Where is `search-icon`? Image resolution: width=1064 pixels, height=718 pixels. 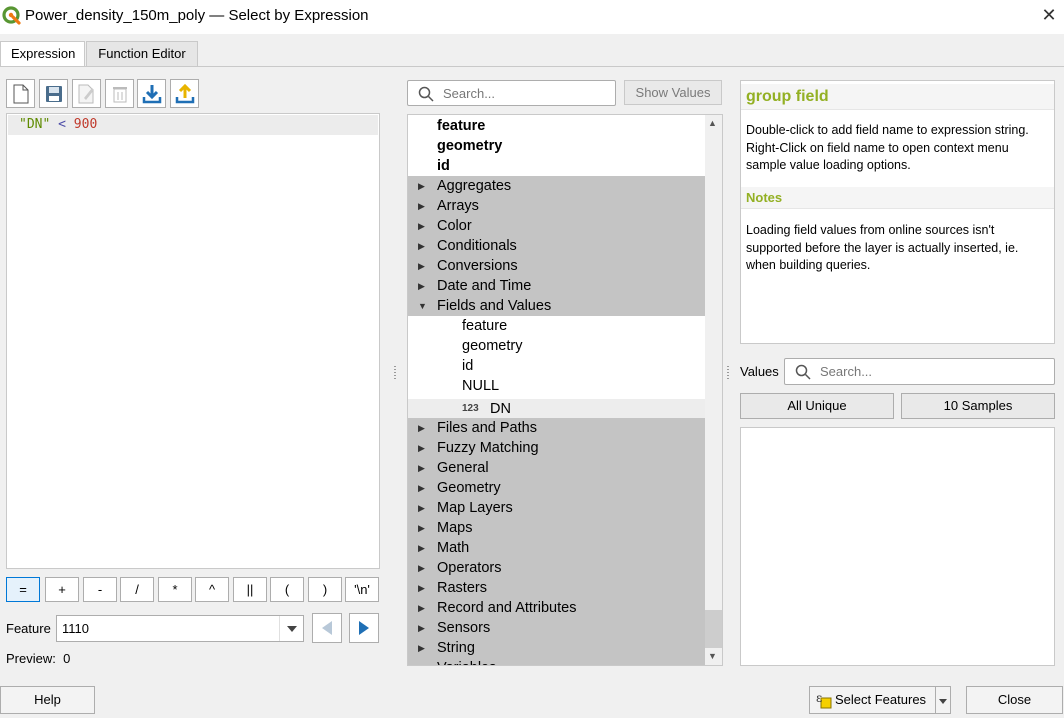
search-icon is located at coordinates (426, 94).